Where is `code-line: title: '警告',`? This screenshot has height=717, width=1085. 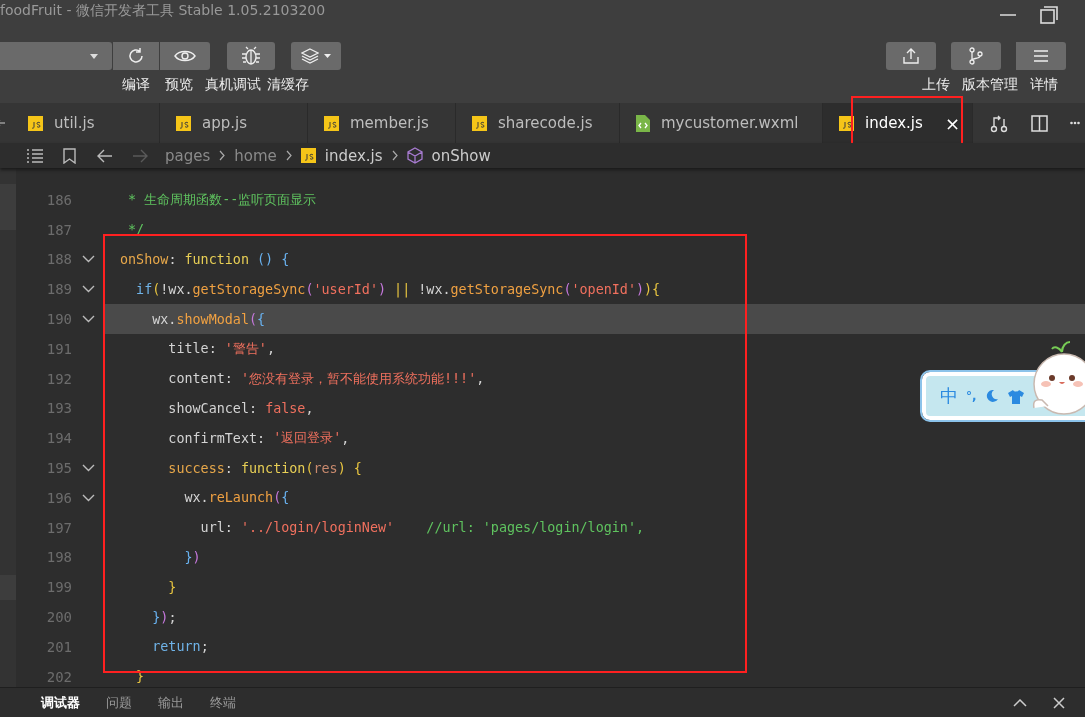
code-line: title: '警告', is located at coordinates (221, 349).